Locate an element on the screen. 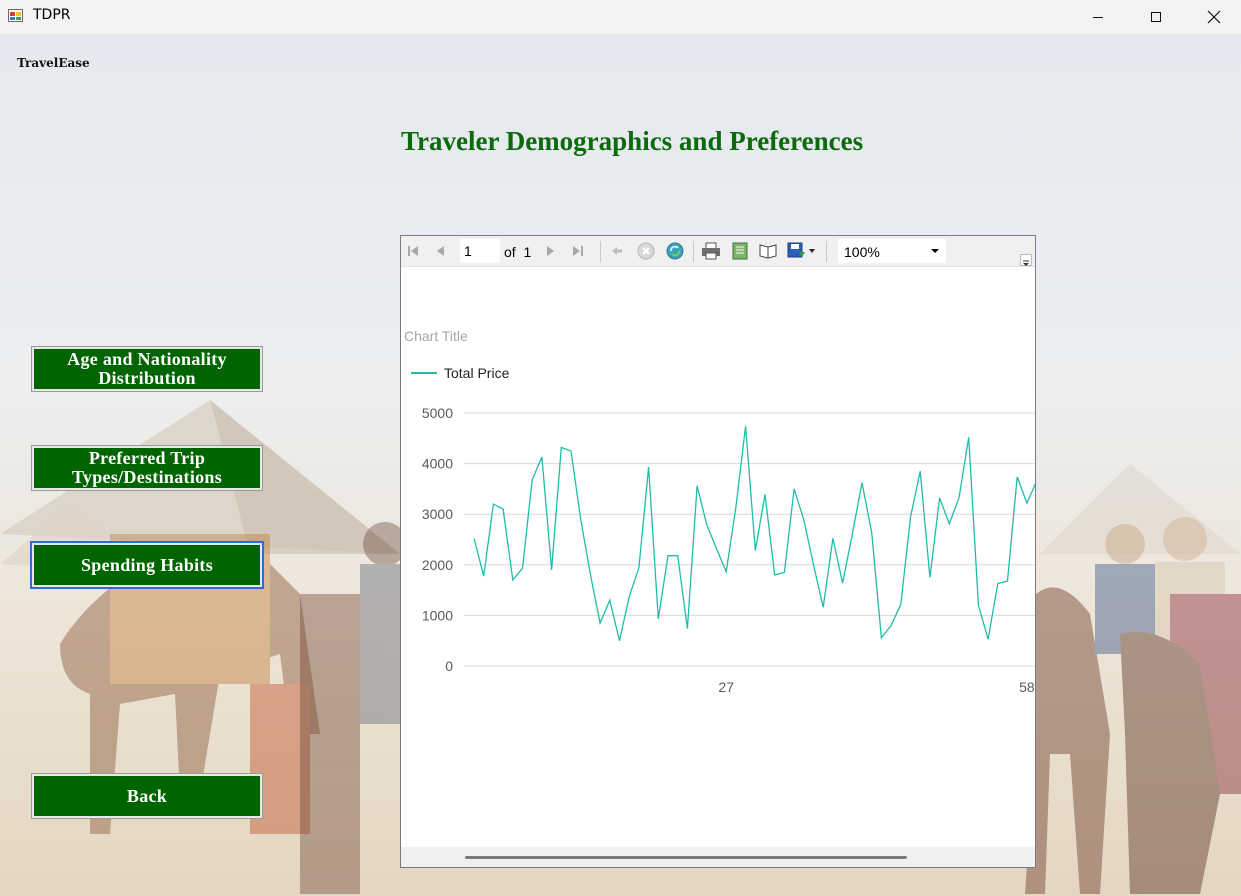 The width and height of the screenshot is (1241, 896). print-layout-button is located at coordinates (740, 251).